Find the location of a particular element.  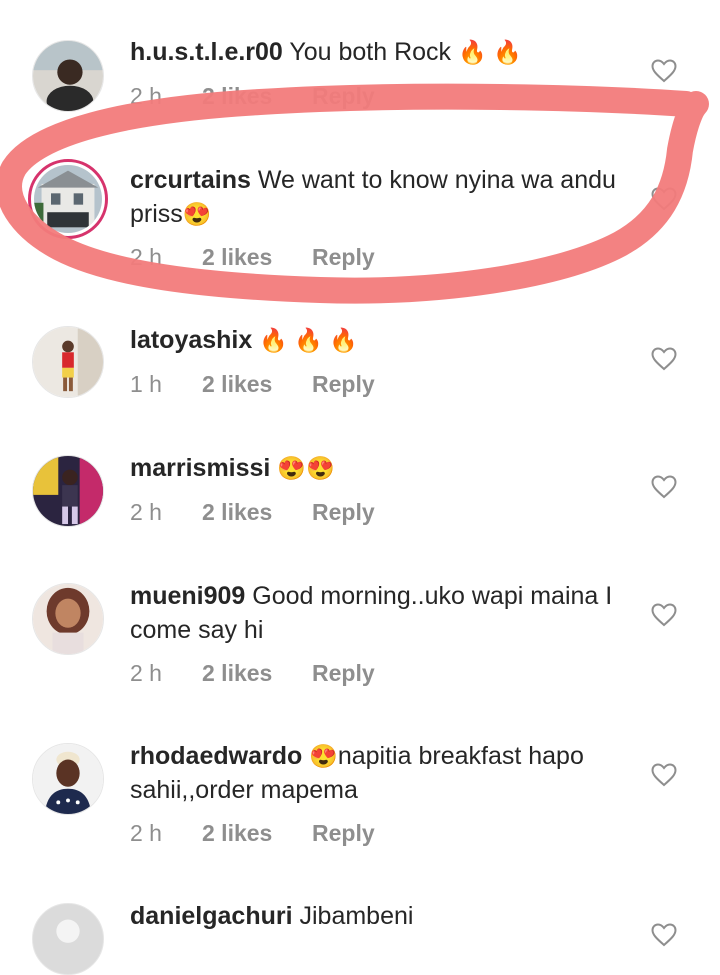

comment-username: latoyashix is located at coordinates (191, 340).